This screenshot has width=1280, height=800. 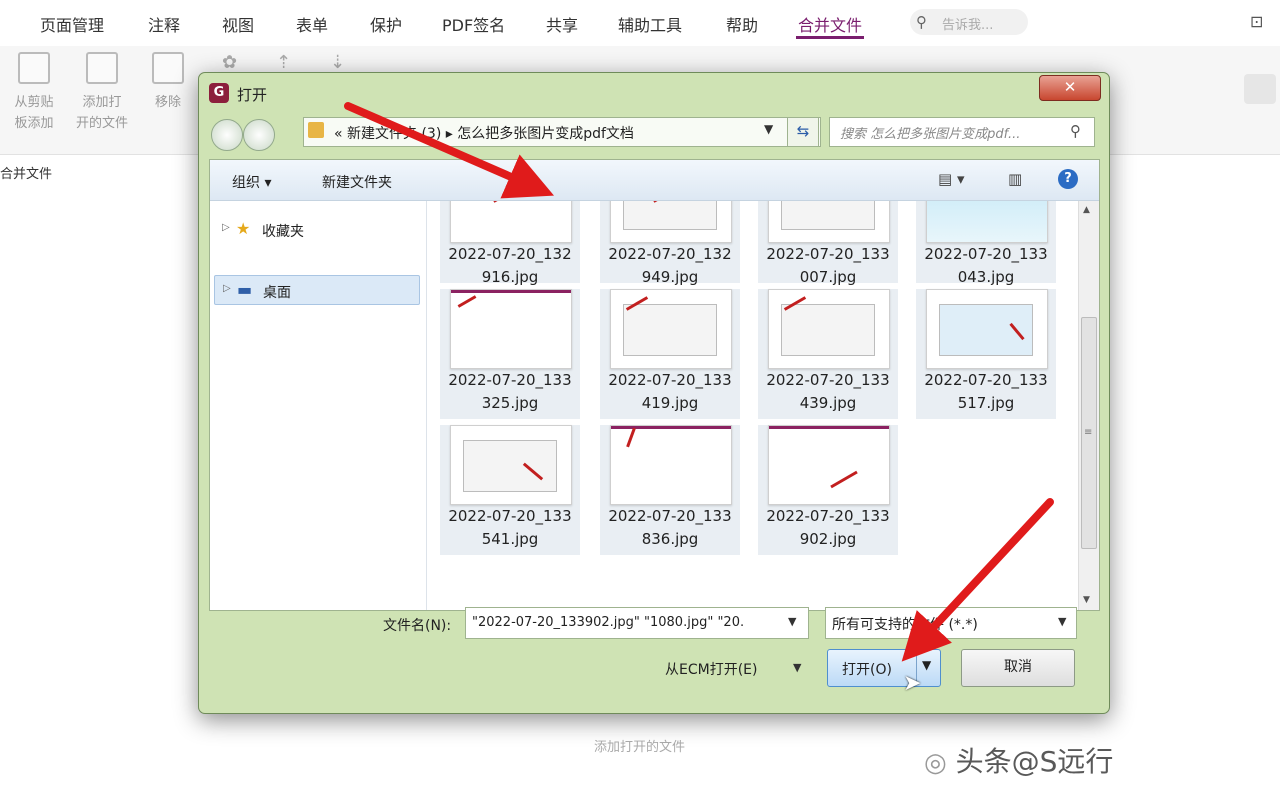 I want to click on filetype-value: 所有可支持的文件 (*.*), so click(x=905, y=625).